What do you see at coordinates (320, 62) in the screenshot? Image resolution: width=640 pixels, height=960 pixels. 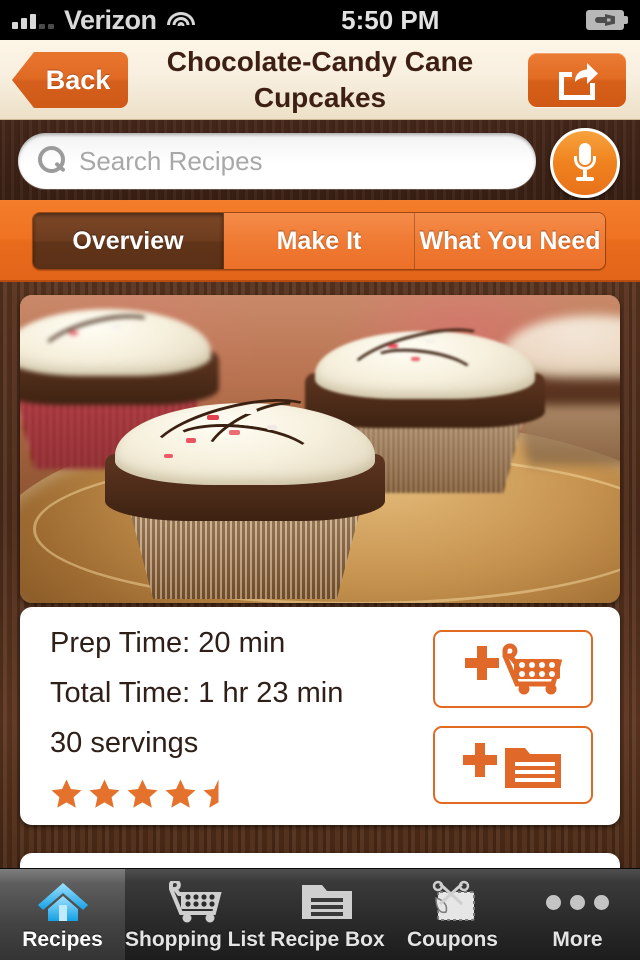 I see `page-title-line-1: Chocolate-Candy Cane` at bounding box center [320, 62].